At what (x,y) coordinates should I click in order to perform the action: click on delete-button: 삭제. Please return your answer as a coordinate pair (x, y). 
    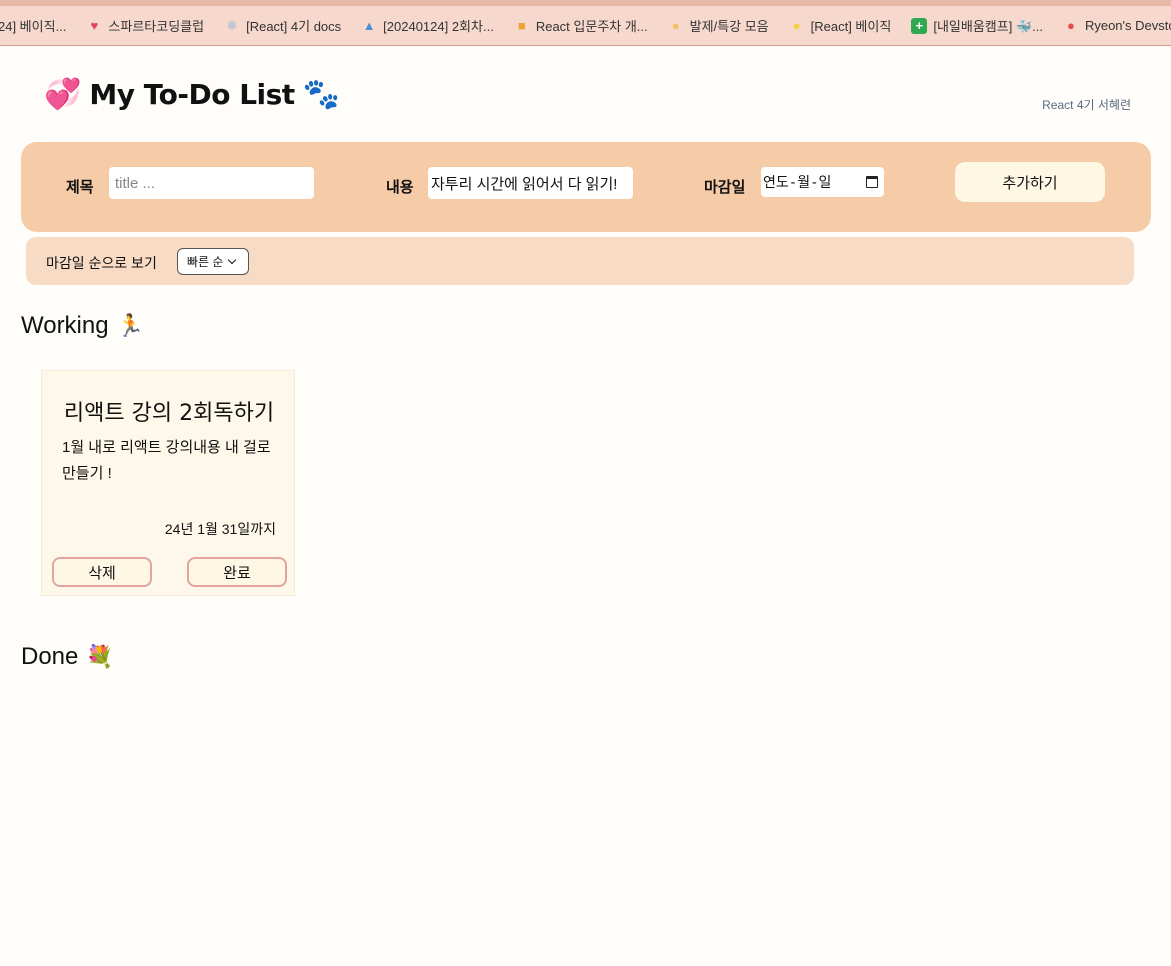
    Looking at the image, I should click on (102, 572).